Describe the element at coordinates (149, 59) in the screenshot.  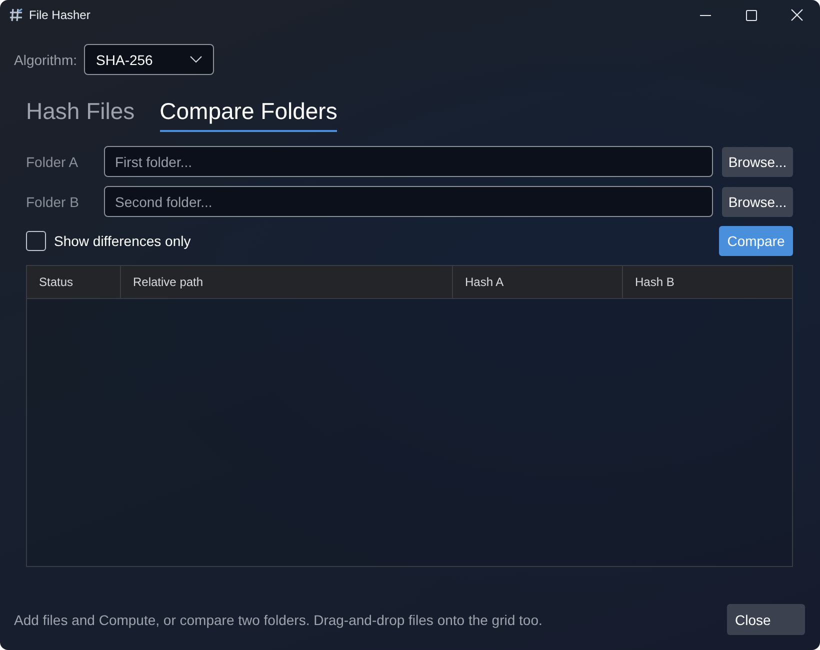
I see `algorithm-dropdown: SHA-256` at that location.